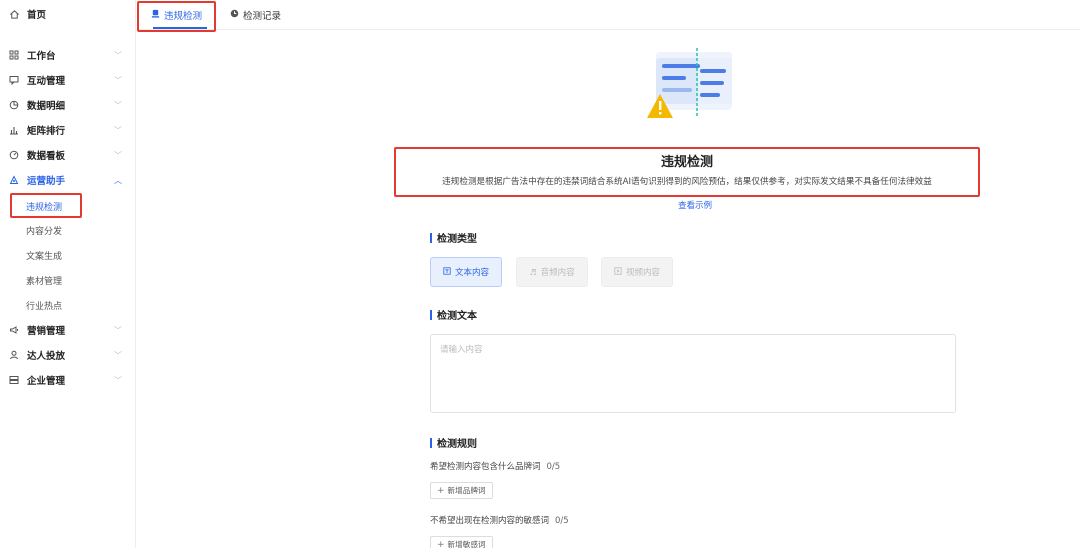 The width and height of the screenshot is (1080, 548). Describe the element at coordinates (14, 330) in the screenshot. I see `megaphone-icon` at that location.